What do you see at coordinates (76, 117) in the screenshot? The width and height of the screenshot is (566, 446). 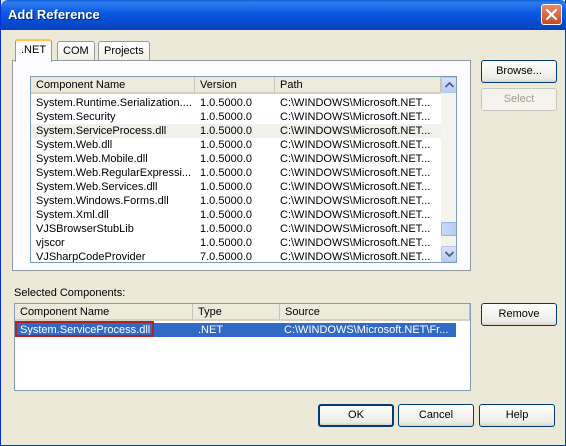 I see `component-name-cell: System.Security` at bounding box center [76, 117].